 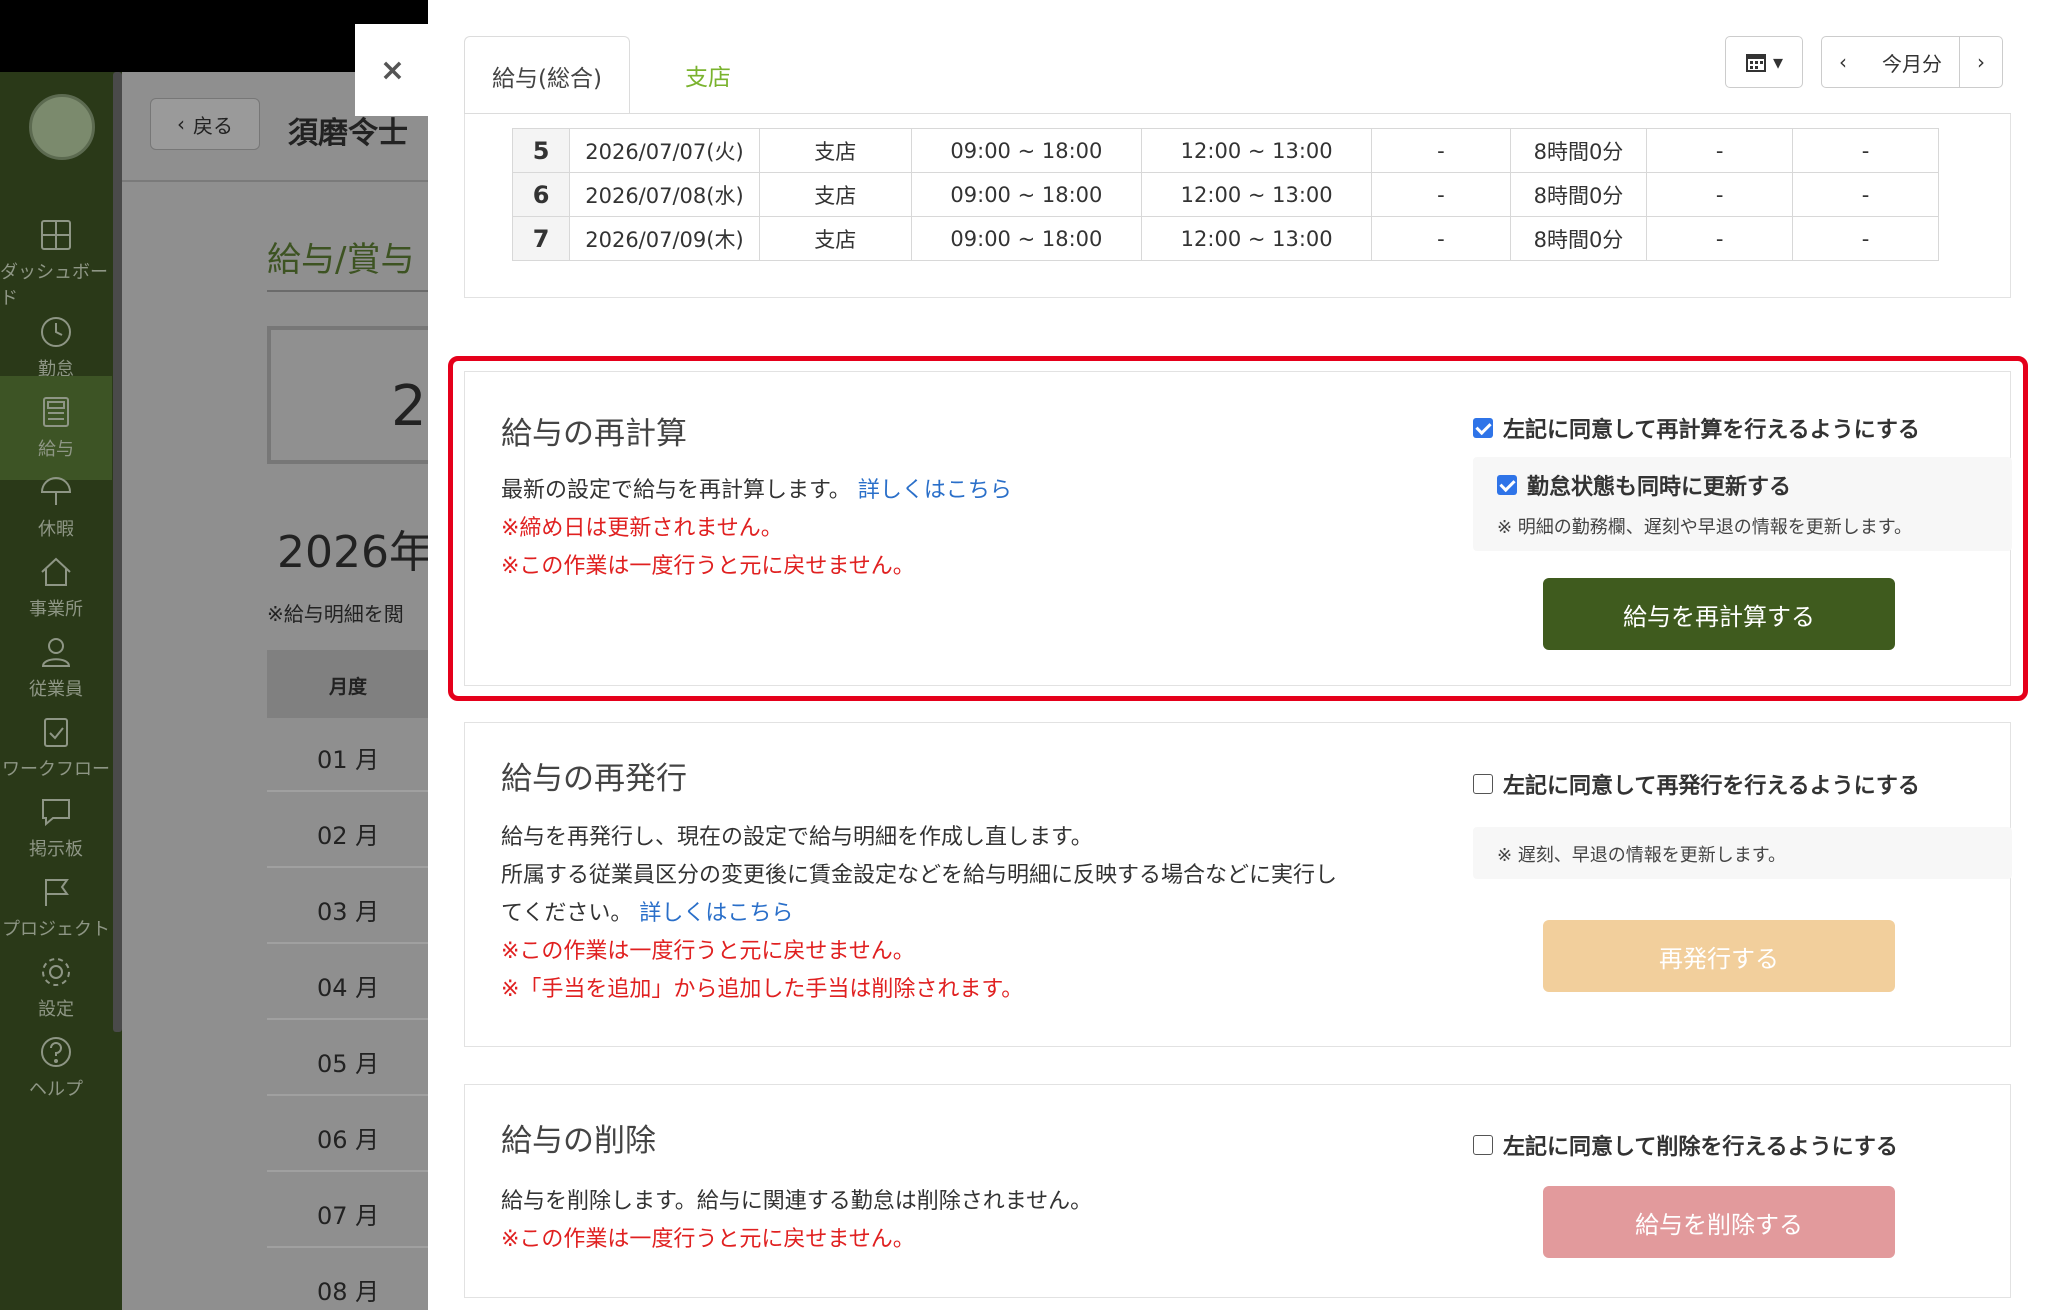 What do you see at coordinates (594, 779) in the screenshot?
I see `reissue-title: 給与の再発行` at bounding box center [594, 779].